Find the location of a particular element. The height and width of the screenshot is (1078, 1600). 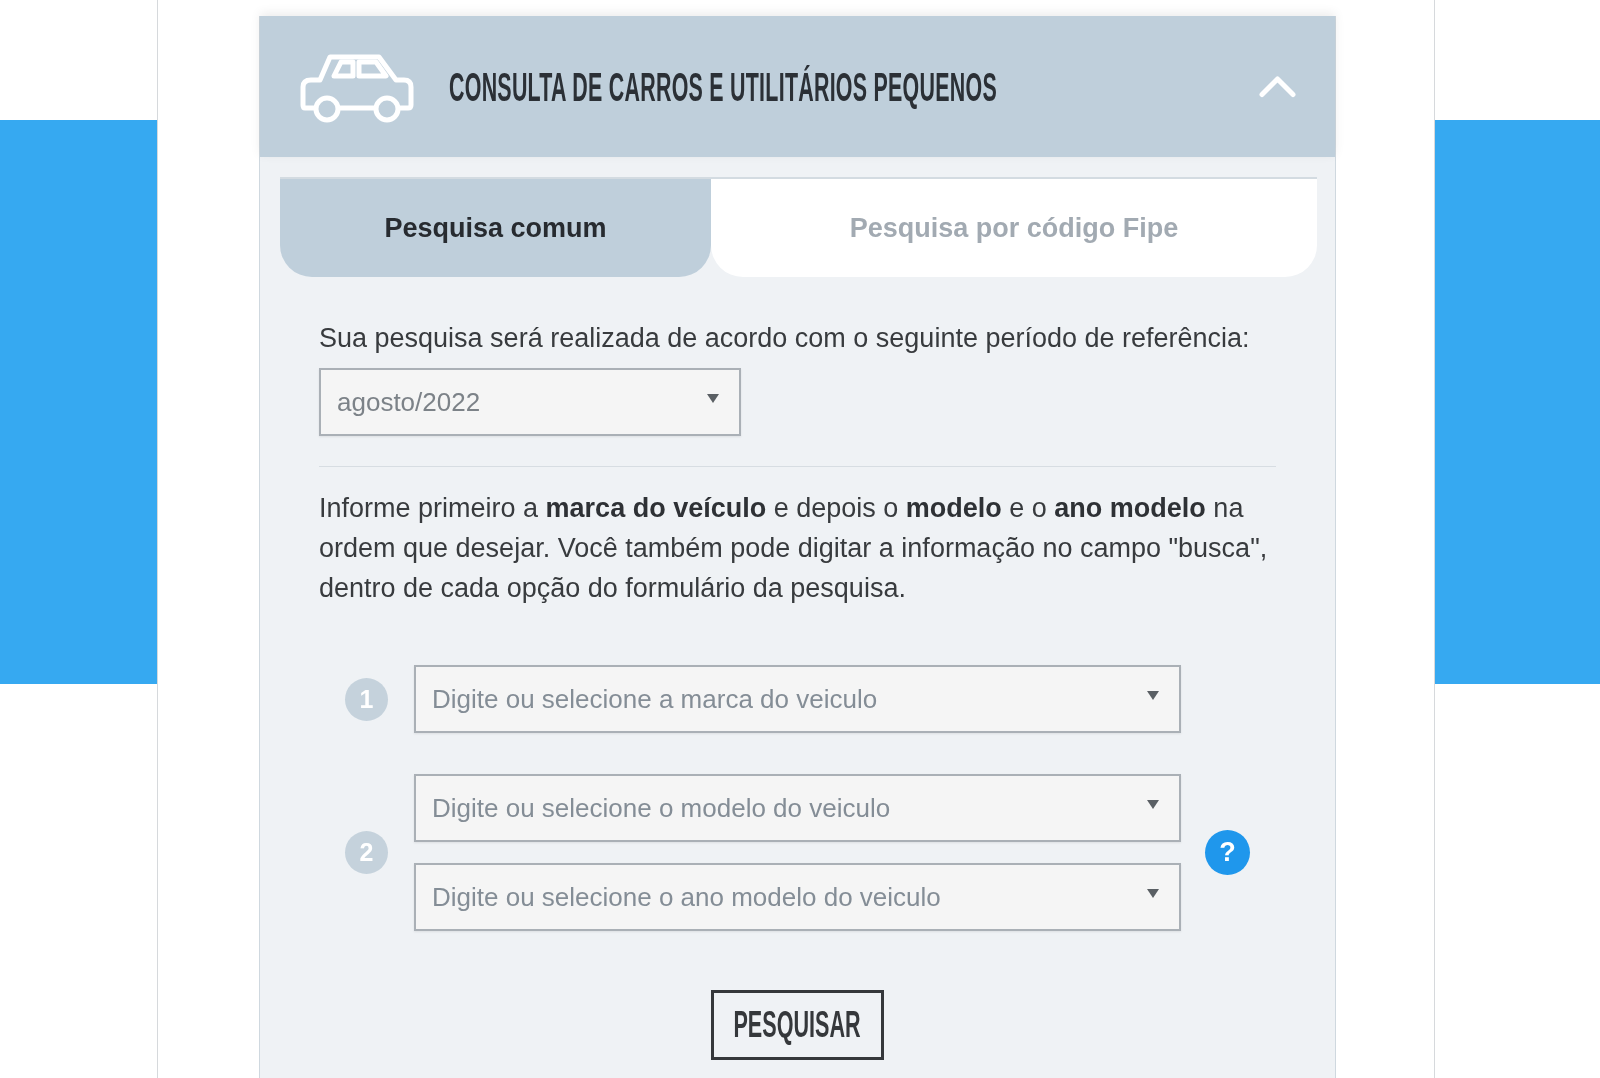

help-button: ? is located at coordinates (1227, 852).